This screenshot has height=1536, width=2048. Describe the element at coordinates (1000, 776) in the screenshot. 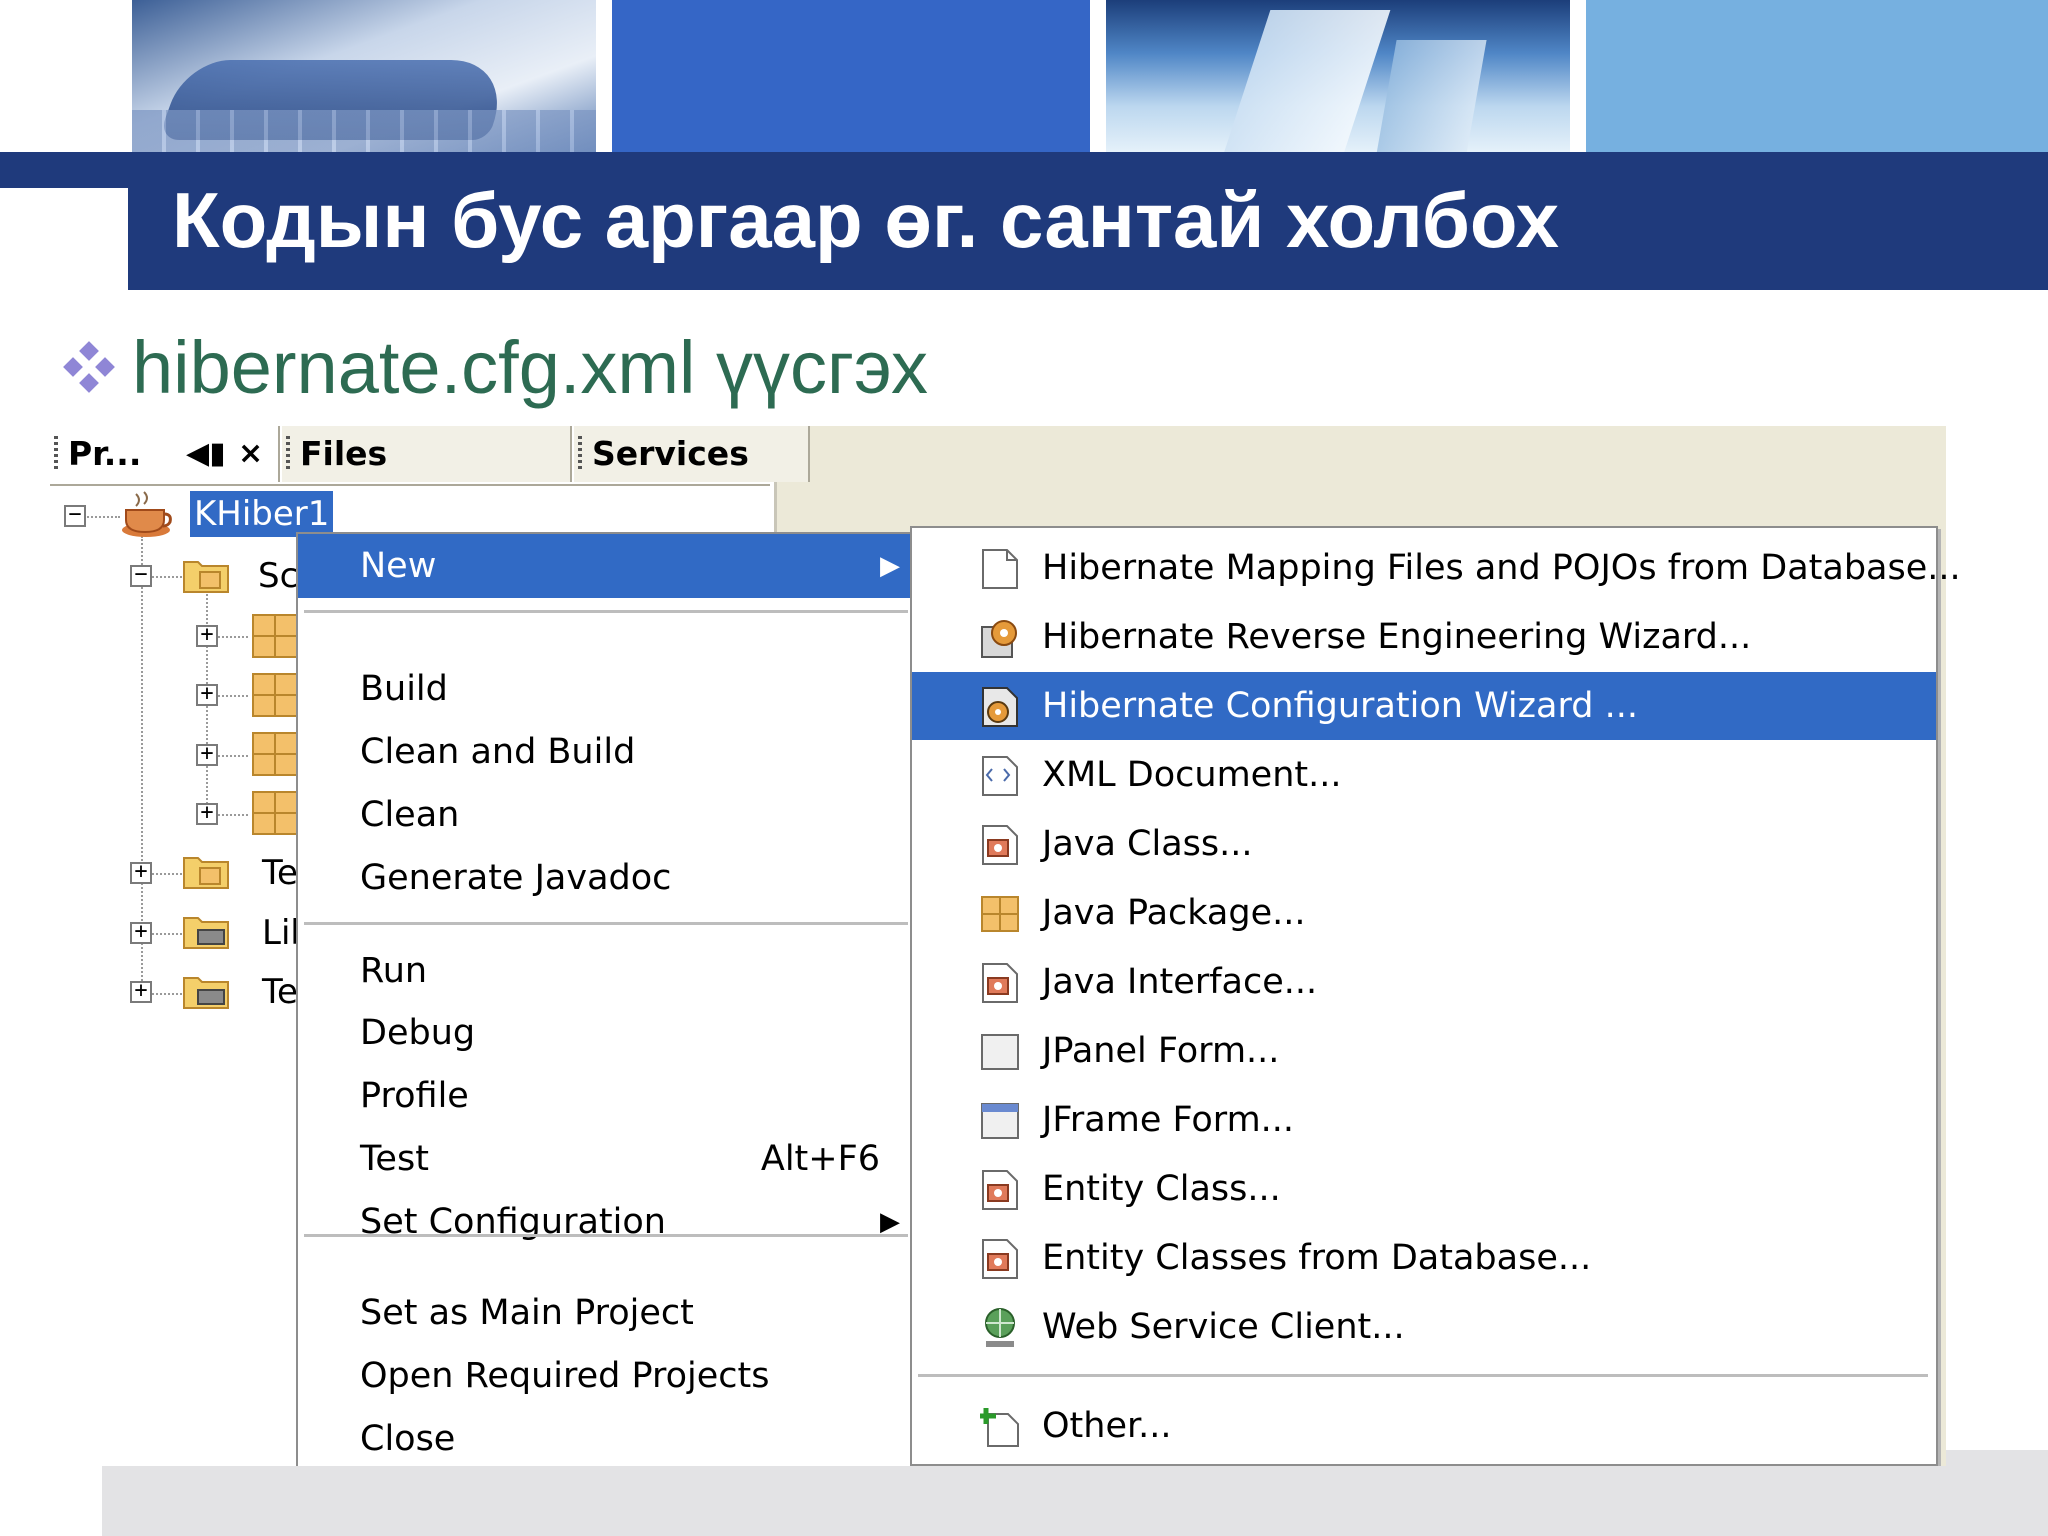

I see `xml-file-icon` at that location.